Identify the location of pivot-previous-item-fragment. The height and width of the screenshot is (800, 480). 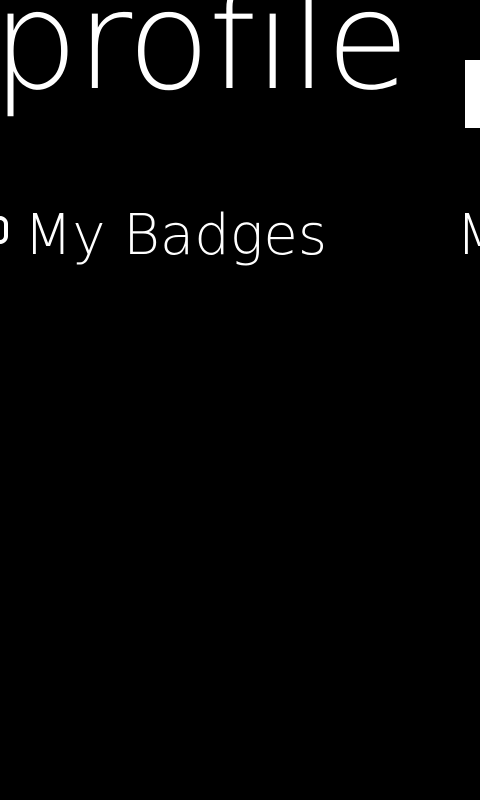
(4, 230).